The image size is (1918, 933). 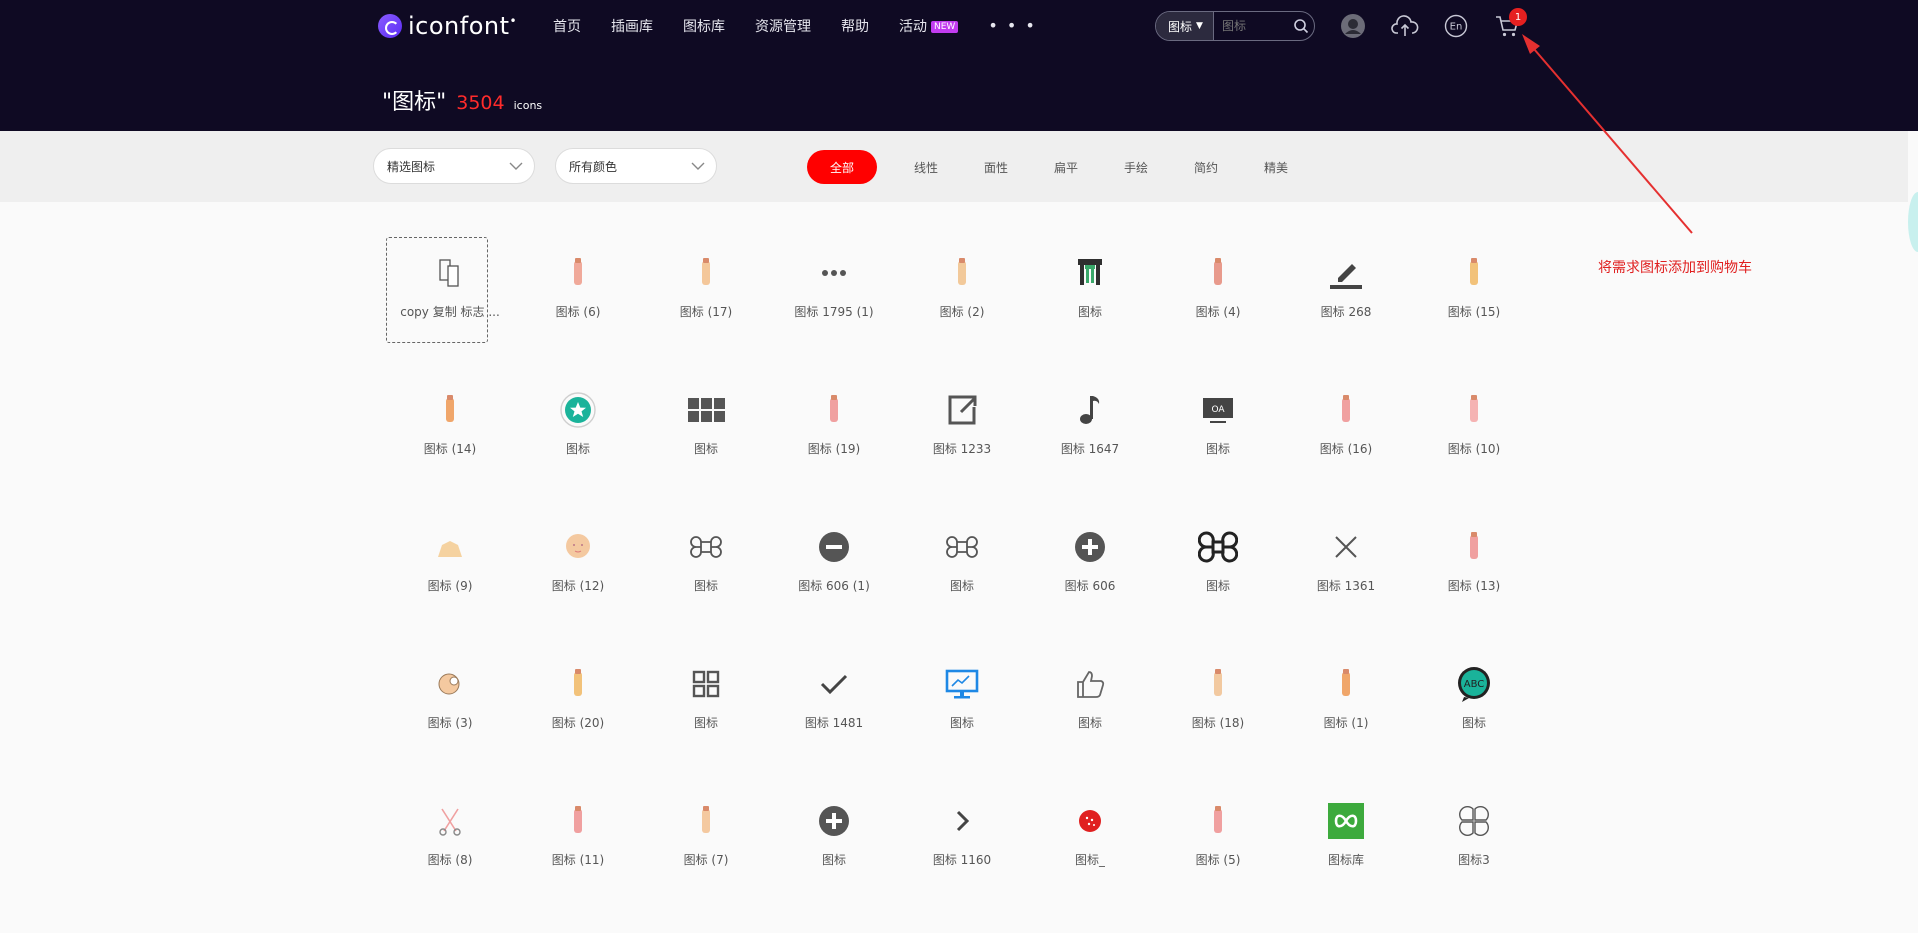 What do you see at coordinates (1090, 410) in the screenshot?
I see `music-note-icon` at bounding box center [1090, 410].